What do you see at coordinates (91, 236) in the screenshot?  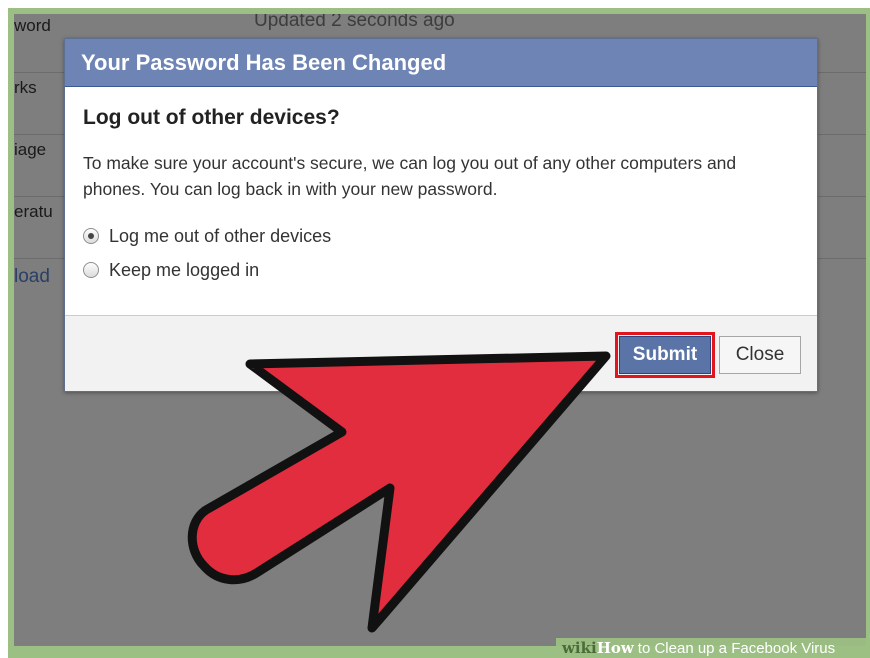 I see `radio-button-selected` at bounding box center [91, 236].